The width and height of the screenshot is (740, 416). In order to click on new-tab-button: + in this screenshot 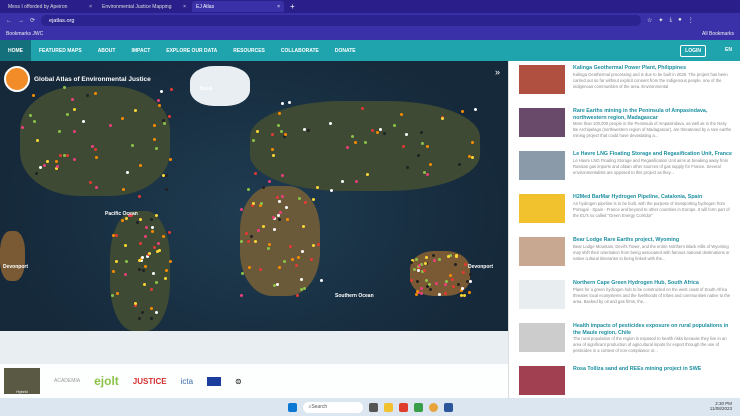, I will do `click(292, 6)`.